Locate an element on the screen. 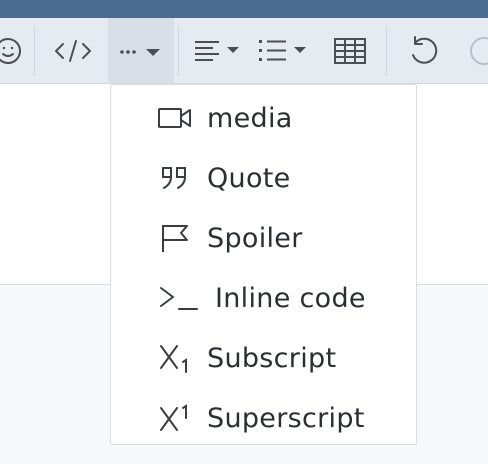 The width and height of the screenshot is (488, 464). terminal-icon is located at coordinates (179, 298).